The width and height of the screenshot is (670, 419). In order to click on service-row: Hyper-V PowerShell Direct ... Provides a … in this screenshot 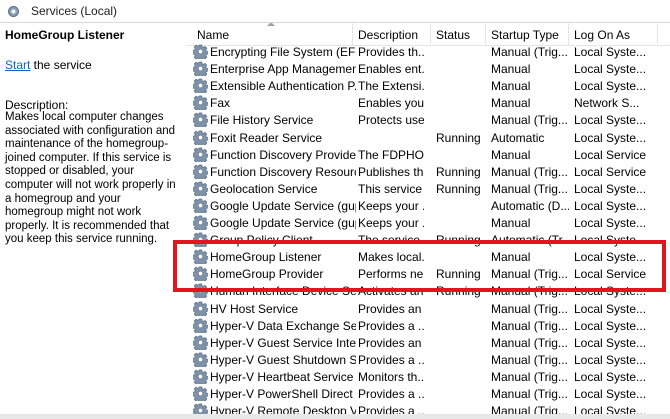, I will do `click(428, 393)`.